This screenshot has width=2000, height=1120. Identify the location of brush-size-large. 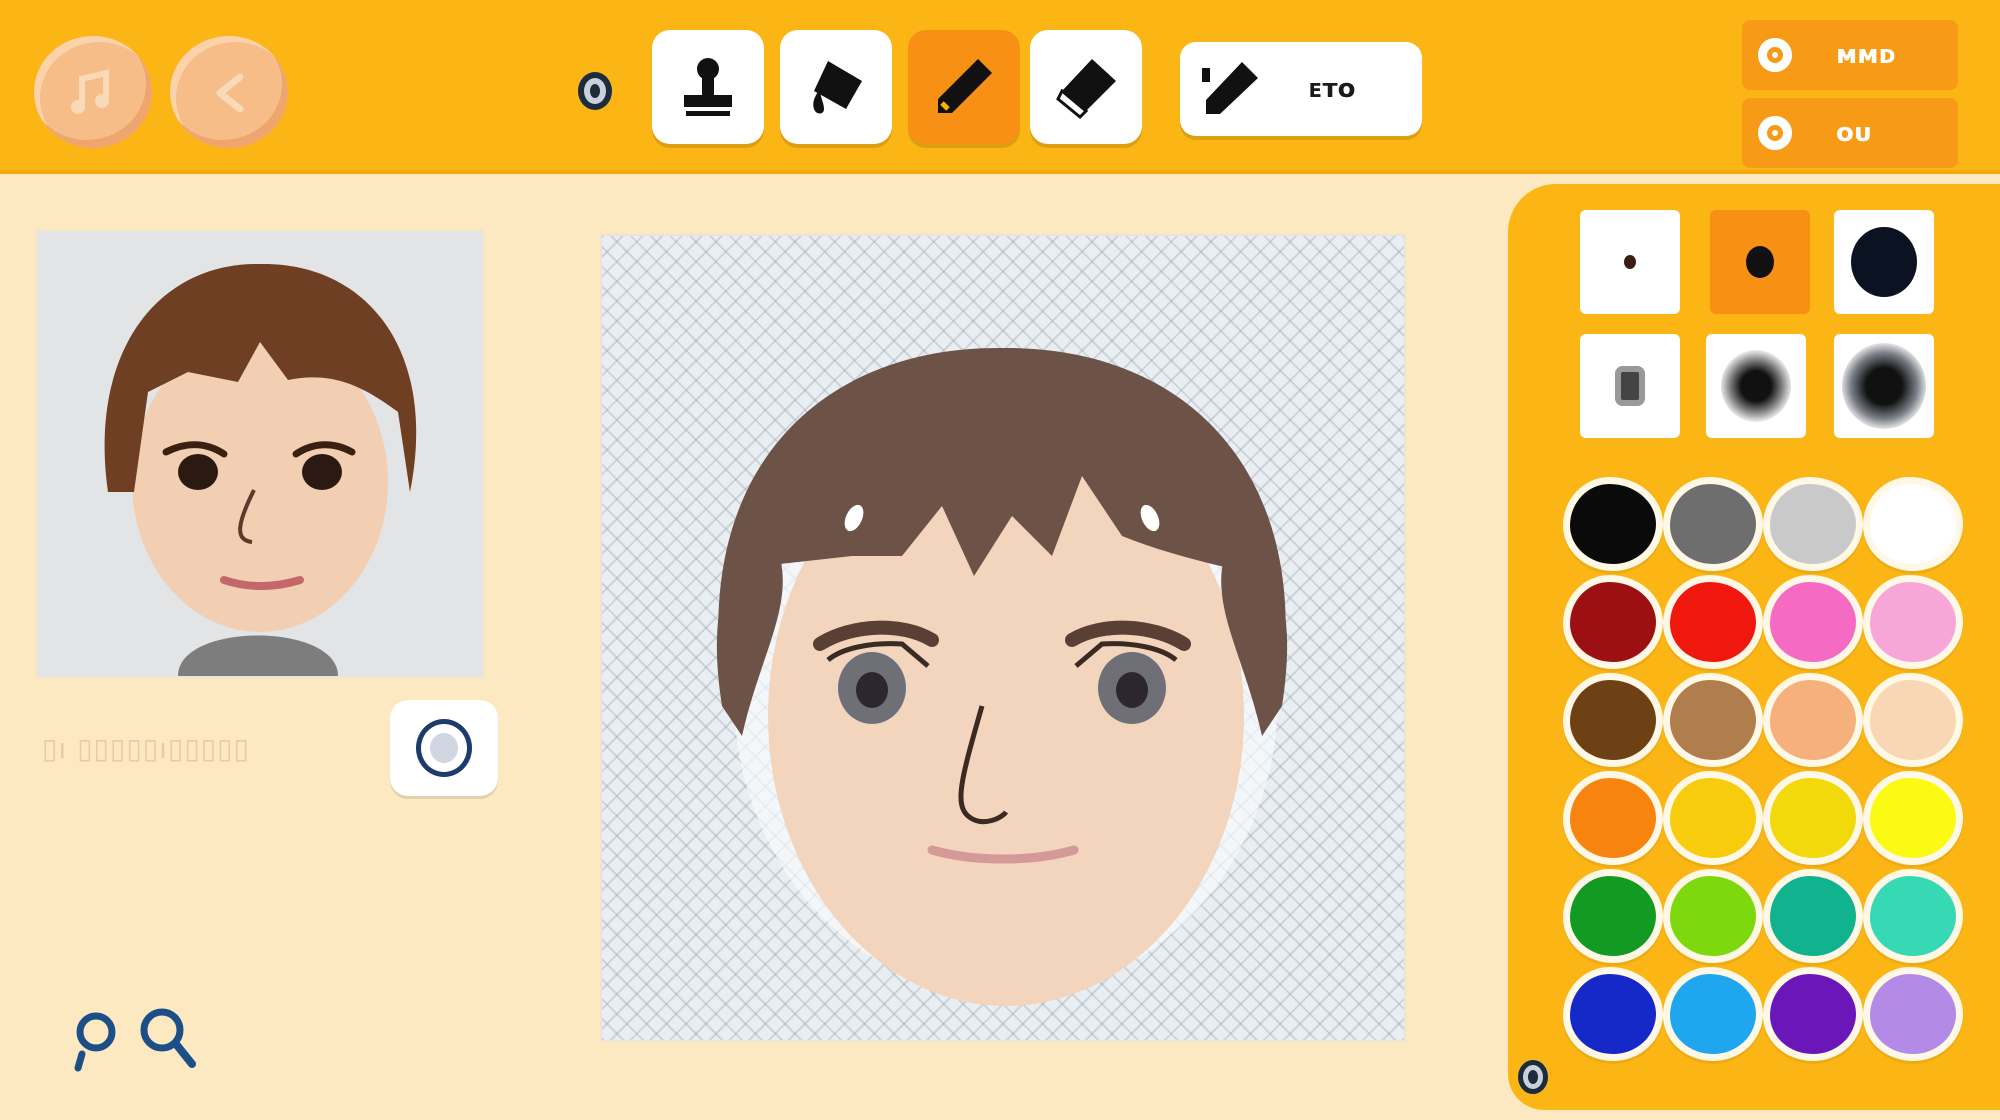
(1884, 262).